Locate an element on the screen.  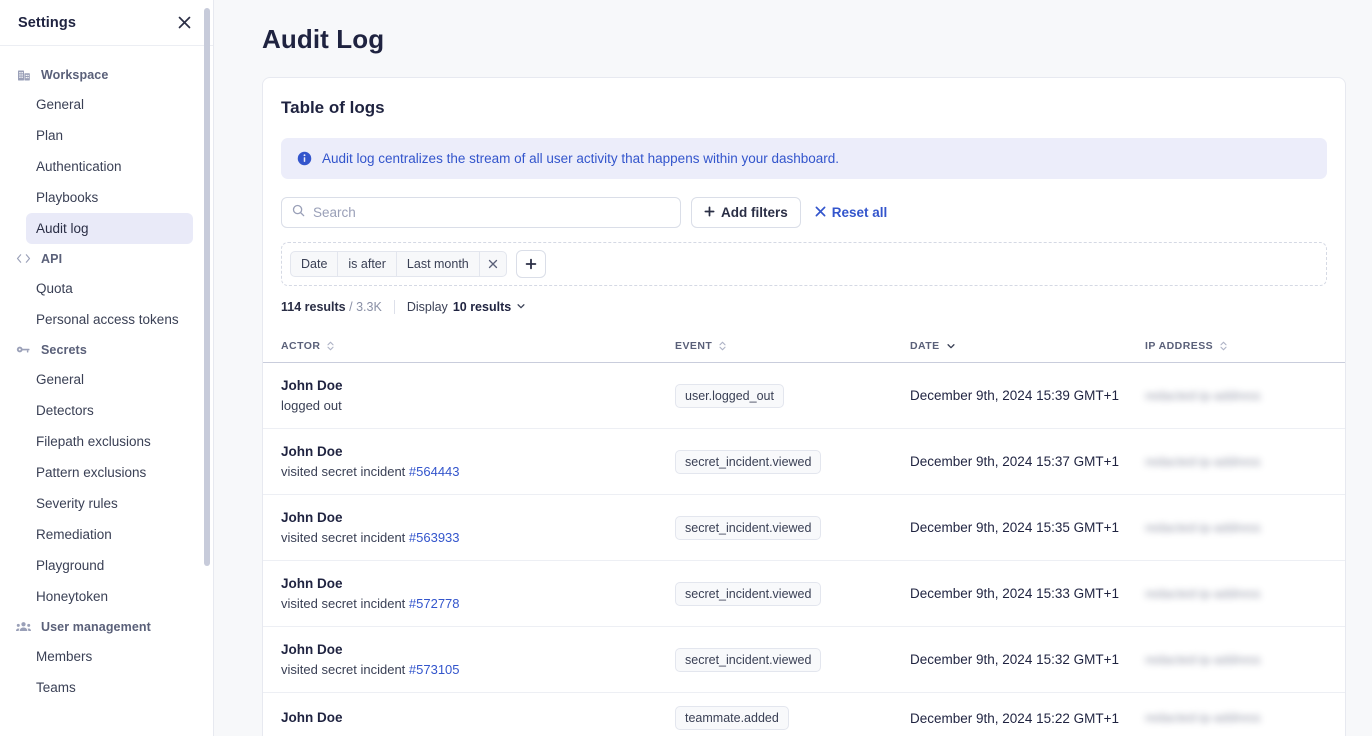
sidebar-scrollbar is located at coordinates (207, 368).